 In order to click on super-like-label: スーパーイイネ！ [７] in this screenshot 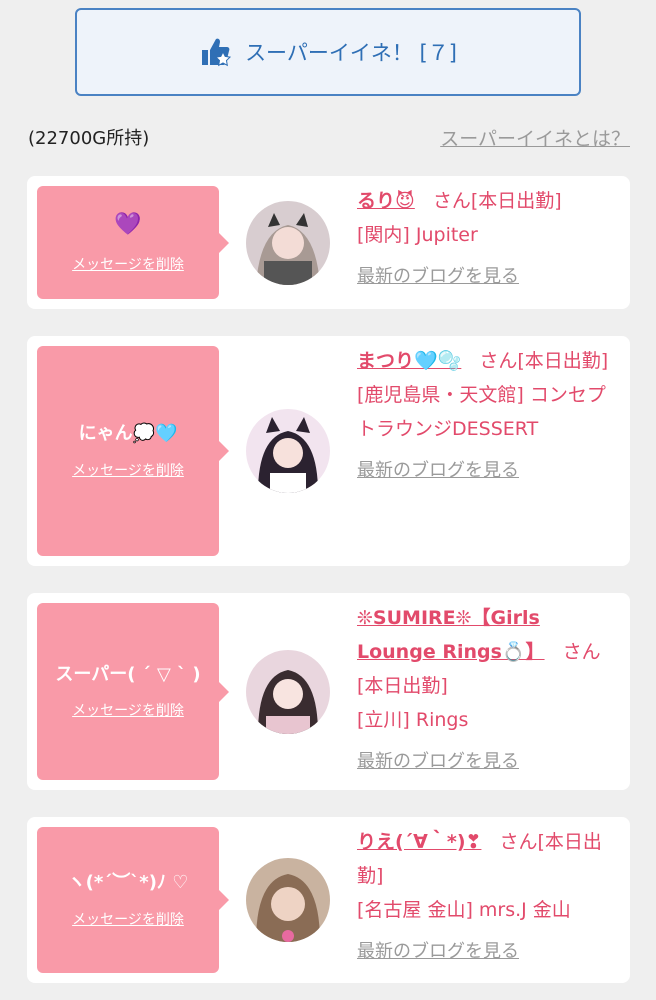, I will do `click(351, 53)`.